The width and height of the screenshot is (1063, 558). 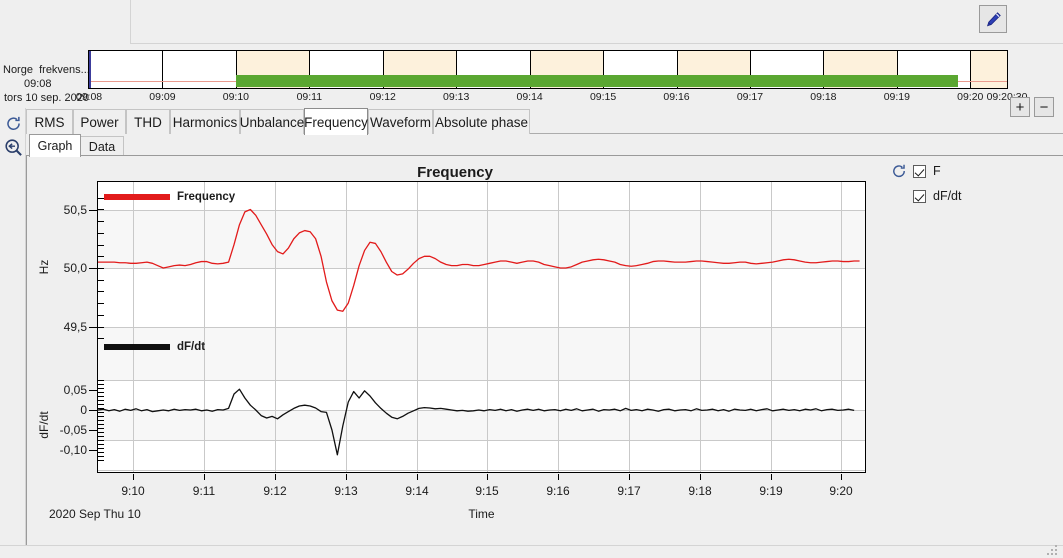 I want to click on series-label: dF/dt, so click(x=947, y=196).